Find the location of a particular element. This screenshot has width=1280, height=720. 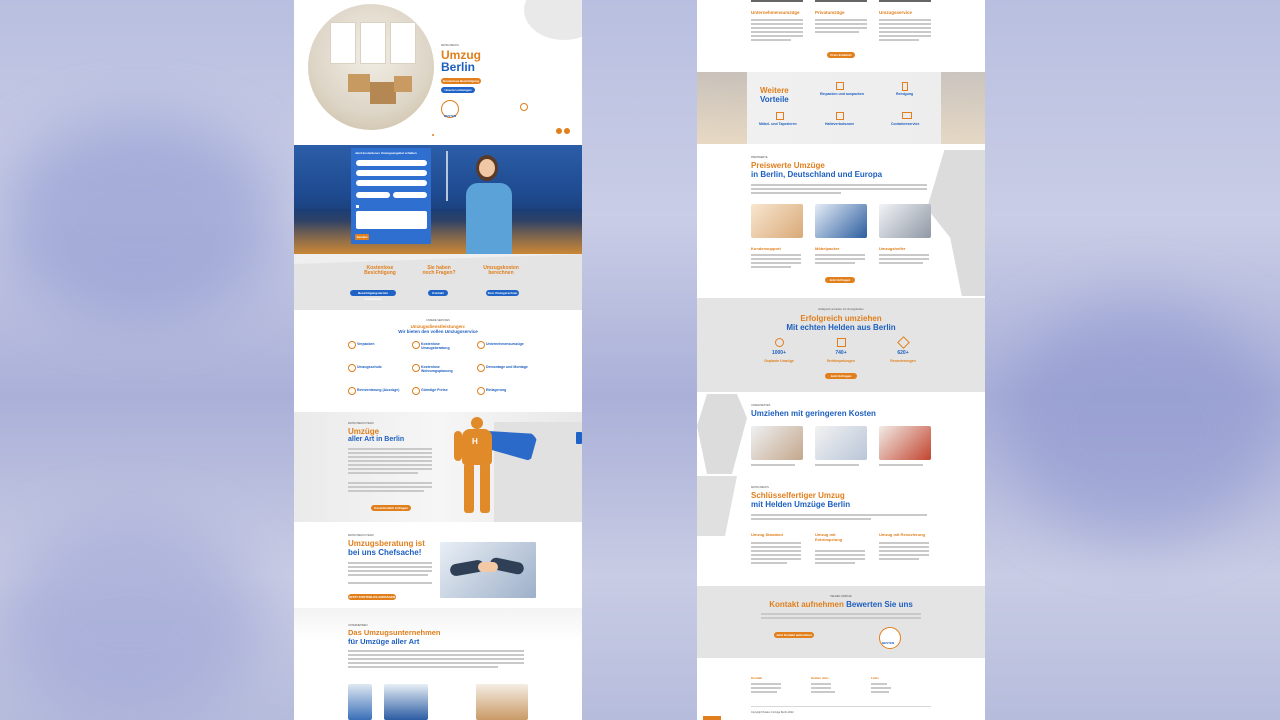

schluessel-col-1: Umzug Standard is located at coordinates (767, 534).